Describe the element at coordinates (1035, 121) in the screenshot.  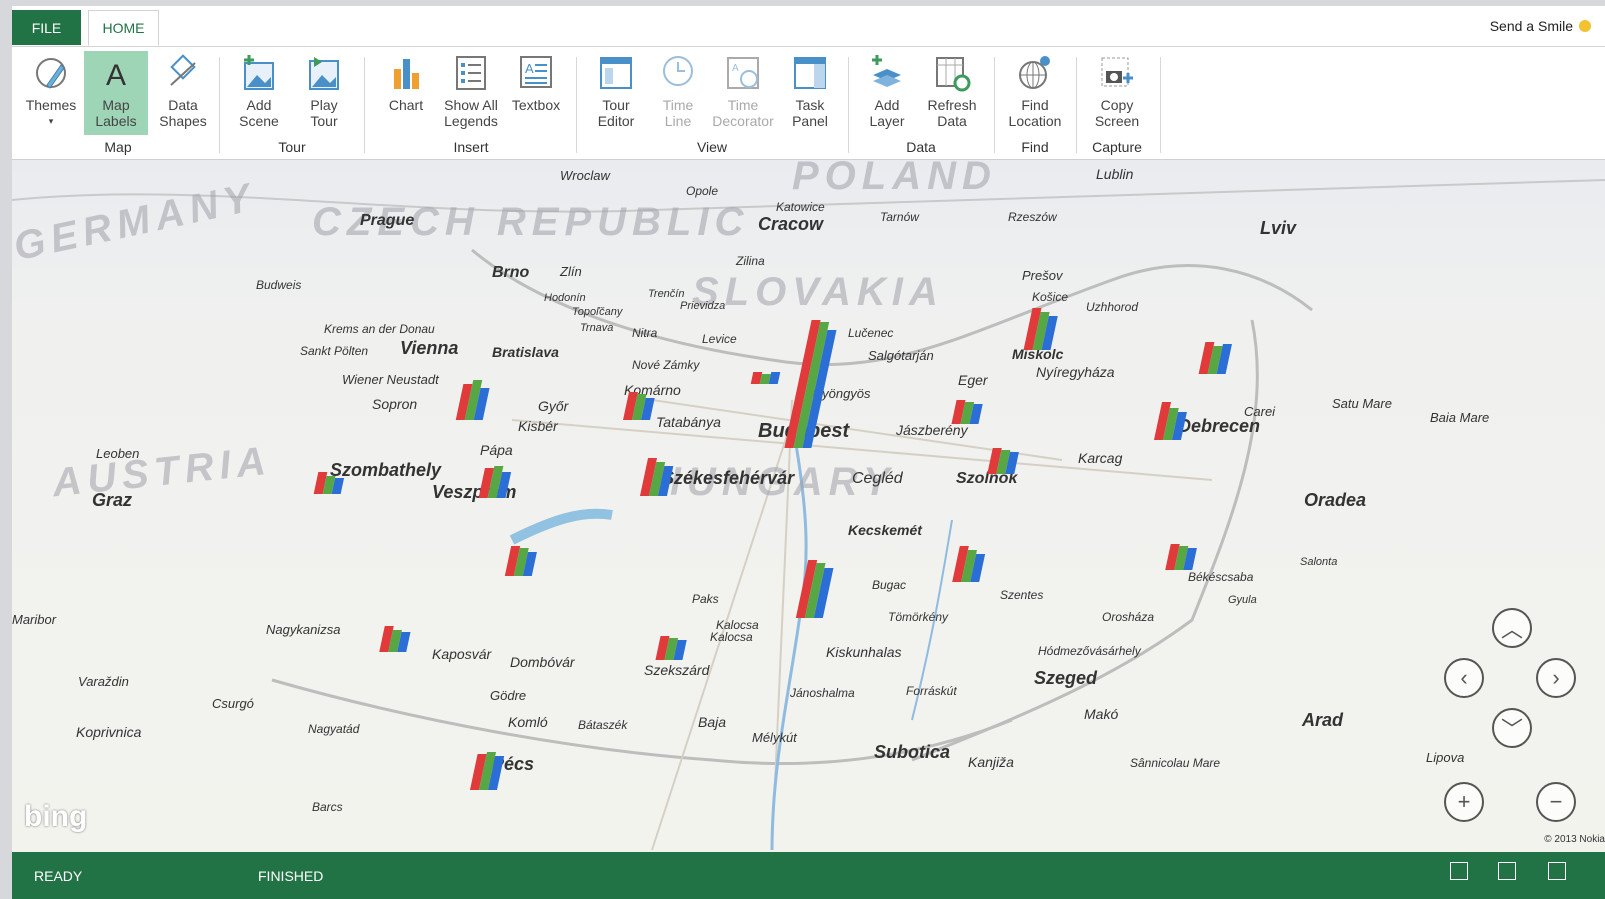
I see `find-location-label-2: Location` at that location.